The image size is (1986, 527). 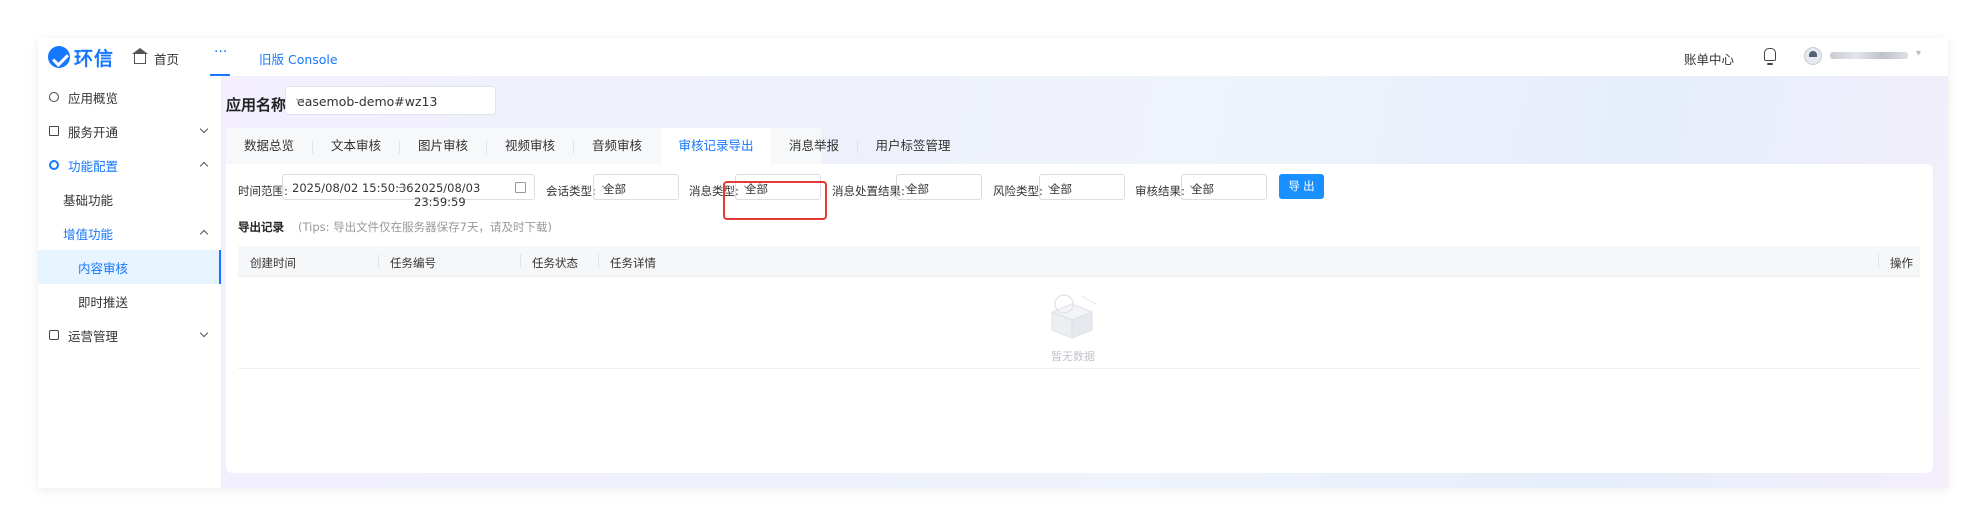 What do you see at coordinates (367, 101) in the screenshot?
I see `app-select-value: easemob-demo#wz13` at bounding box center [367, 101].